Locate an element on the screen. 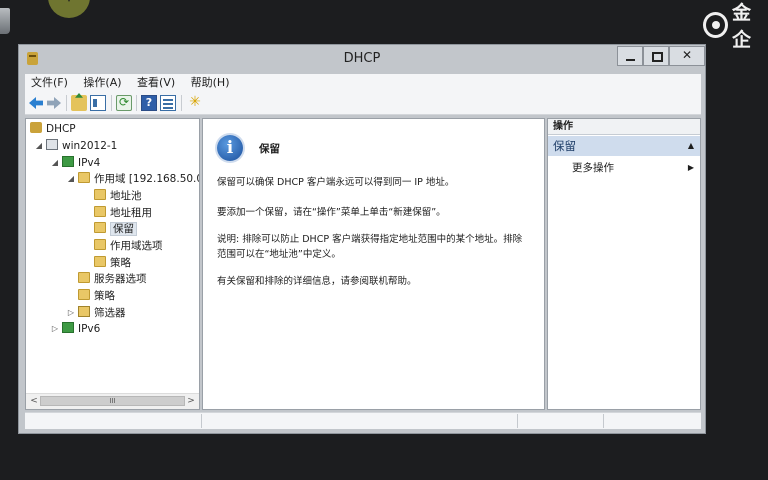 The height and width of the screenshot is (480, 768). tree-horizontal-scrollbar: < III > is located at coordinates (112, 401).